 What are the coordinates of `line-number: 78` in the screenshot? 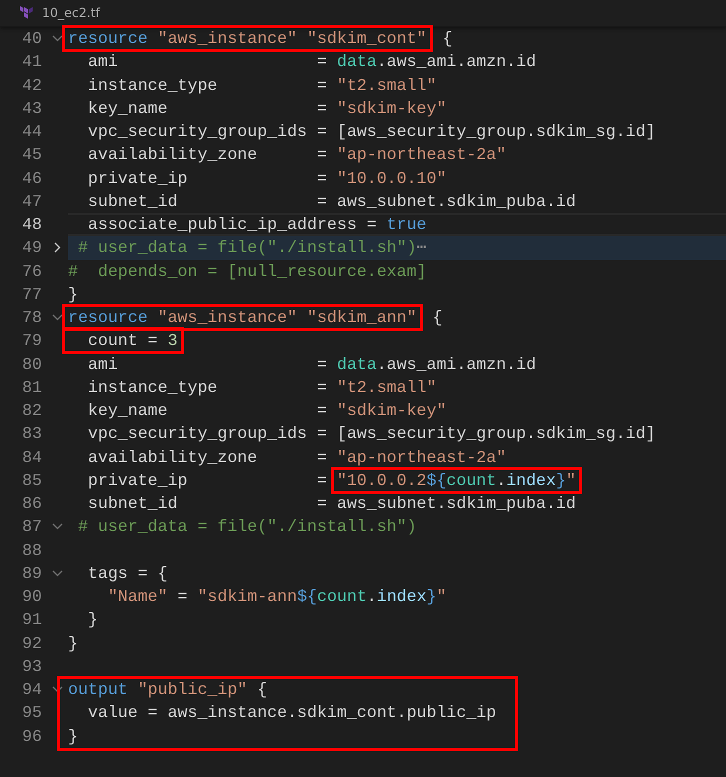 It's located at (31, 318).